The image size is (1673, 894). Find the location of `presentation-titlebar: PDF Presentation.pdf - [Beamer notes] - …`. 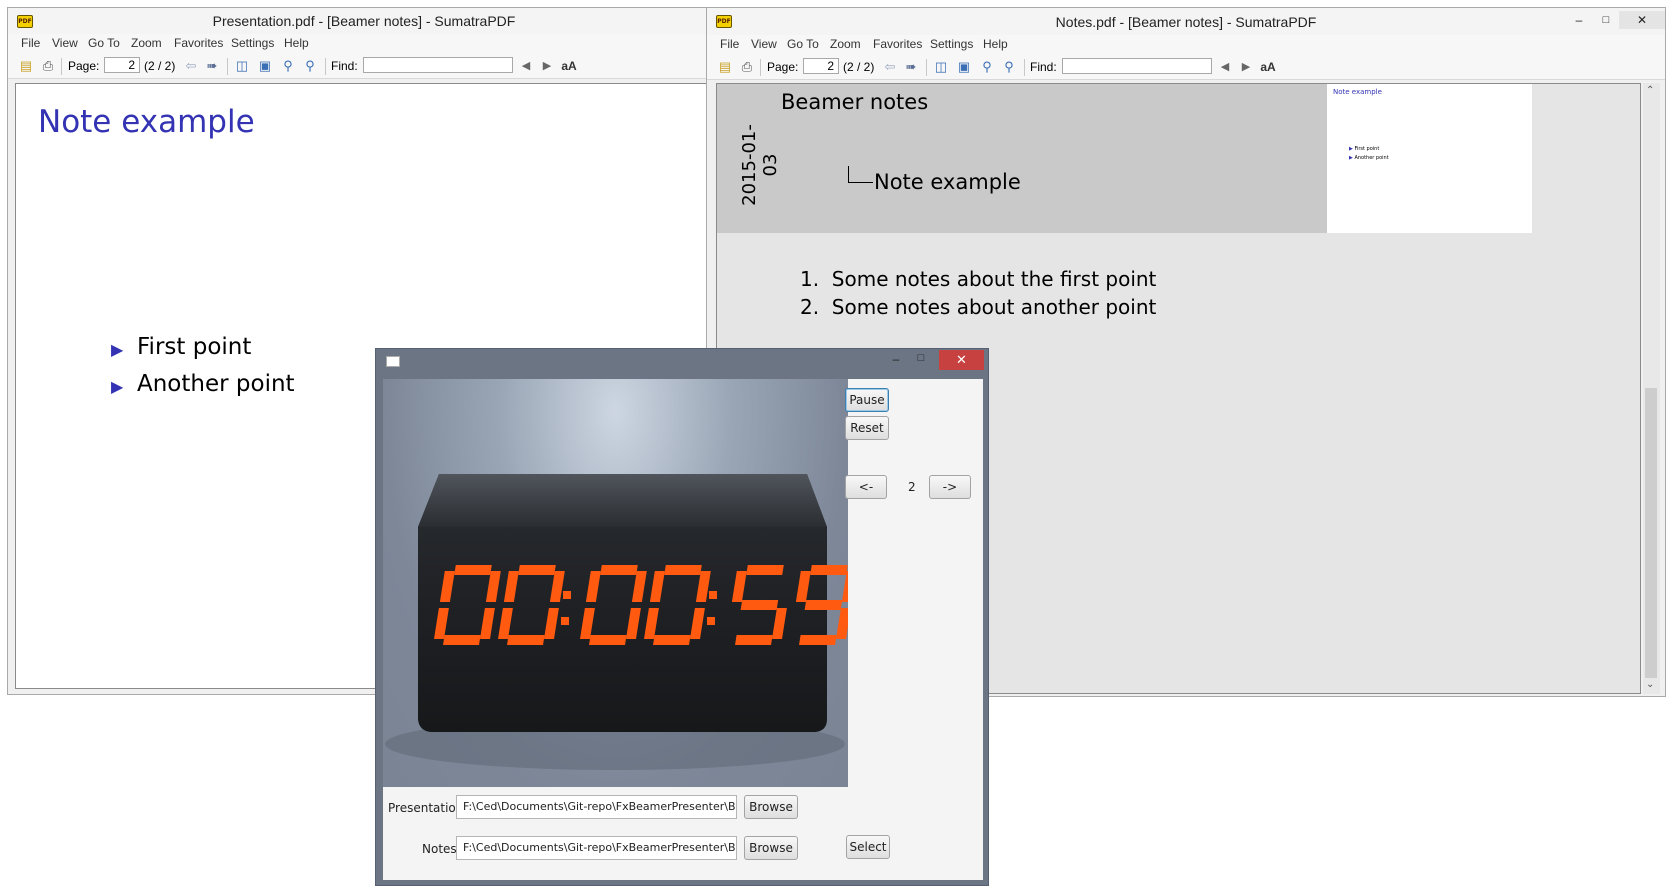

presentation-titlebar: PDF Presentation.pdf - [Beamer notes] - … is located at coordinates (364, 21).